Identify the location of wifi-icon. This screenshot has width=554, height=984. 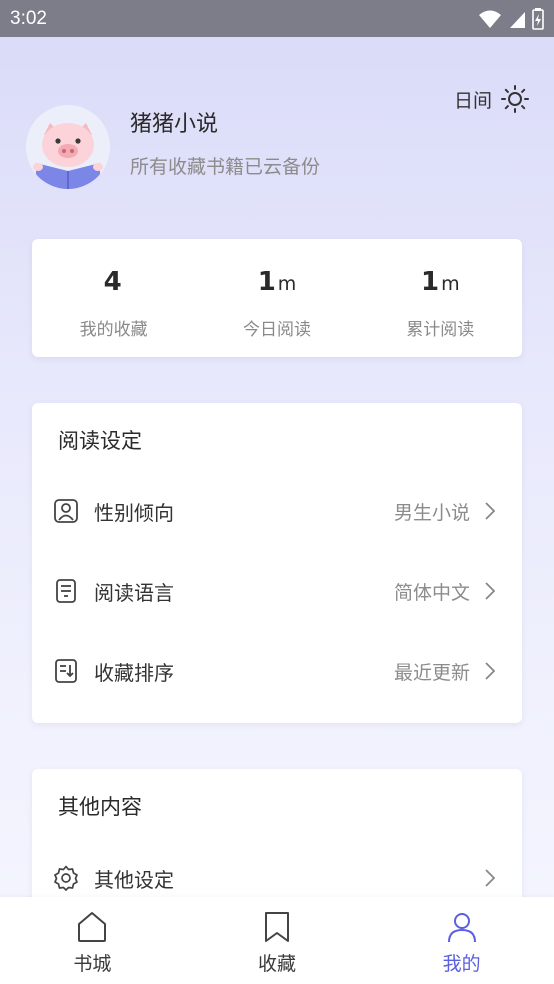
(490, 19).